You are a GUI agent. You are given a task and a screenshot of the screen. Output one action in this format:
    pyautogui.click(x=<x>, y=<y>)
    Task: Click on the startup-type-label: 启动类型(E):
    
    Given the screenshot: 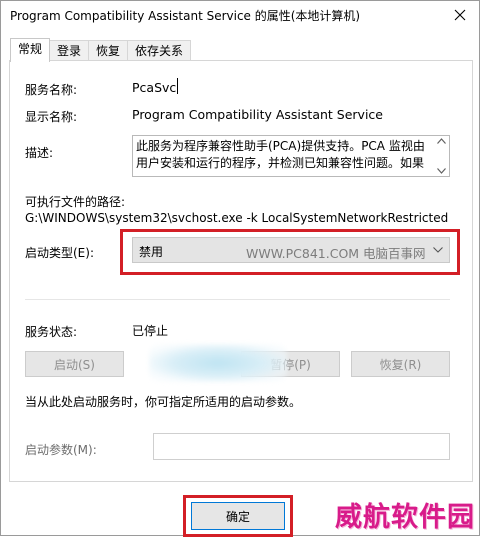 What is the action you would take?
    pyautogui.click(x=59, y=253)
    